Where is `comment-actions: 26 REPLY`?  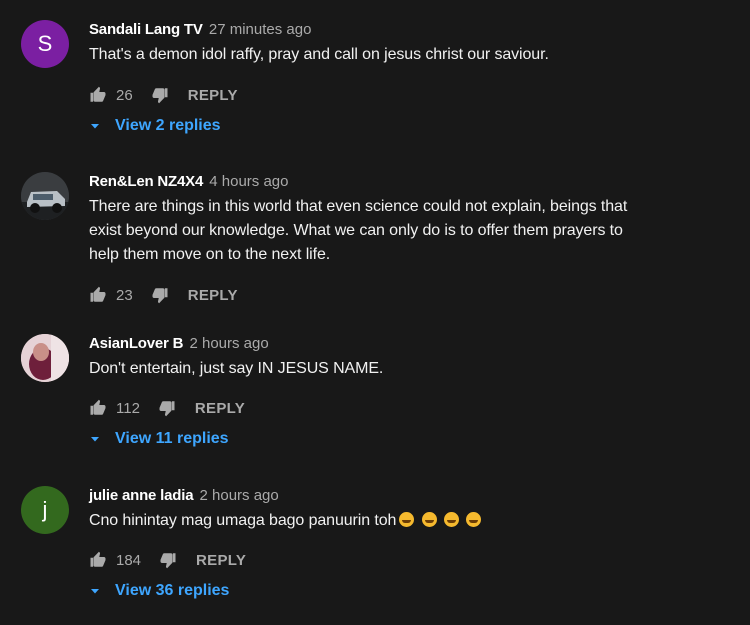 comment-actions: 26 REPLY is located at coordinates (163, 95).